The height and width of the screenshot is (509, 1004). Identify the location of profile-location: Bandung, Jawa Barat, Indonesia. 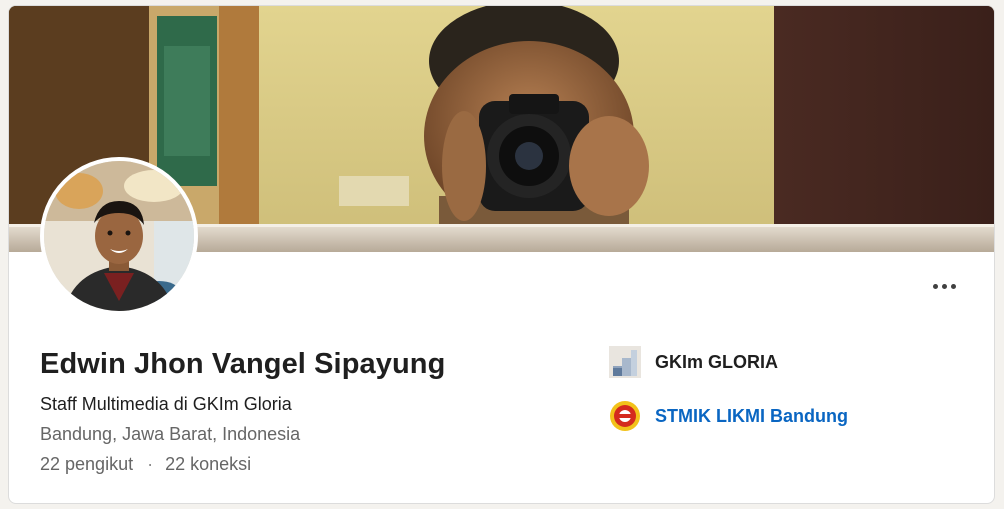
(170, 434).